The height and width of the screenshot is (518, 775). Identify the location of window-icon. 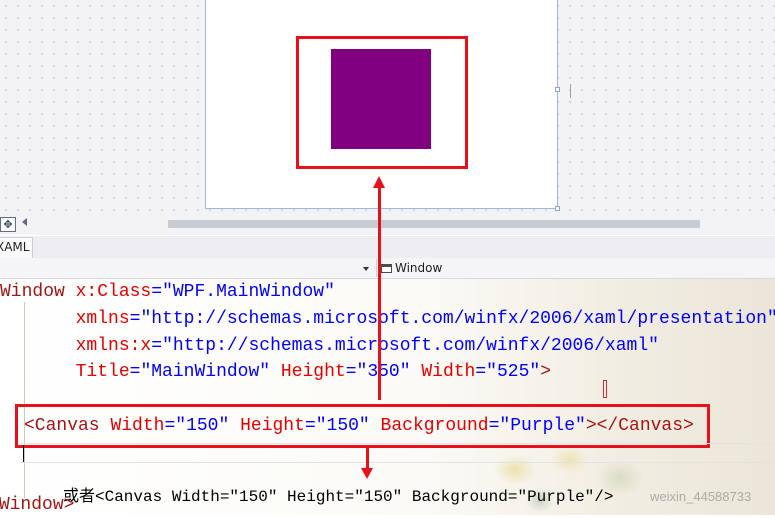
(386, 268).